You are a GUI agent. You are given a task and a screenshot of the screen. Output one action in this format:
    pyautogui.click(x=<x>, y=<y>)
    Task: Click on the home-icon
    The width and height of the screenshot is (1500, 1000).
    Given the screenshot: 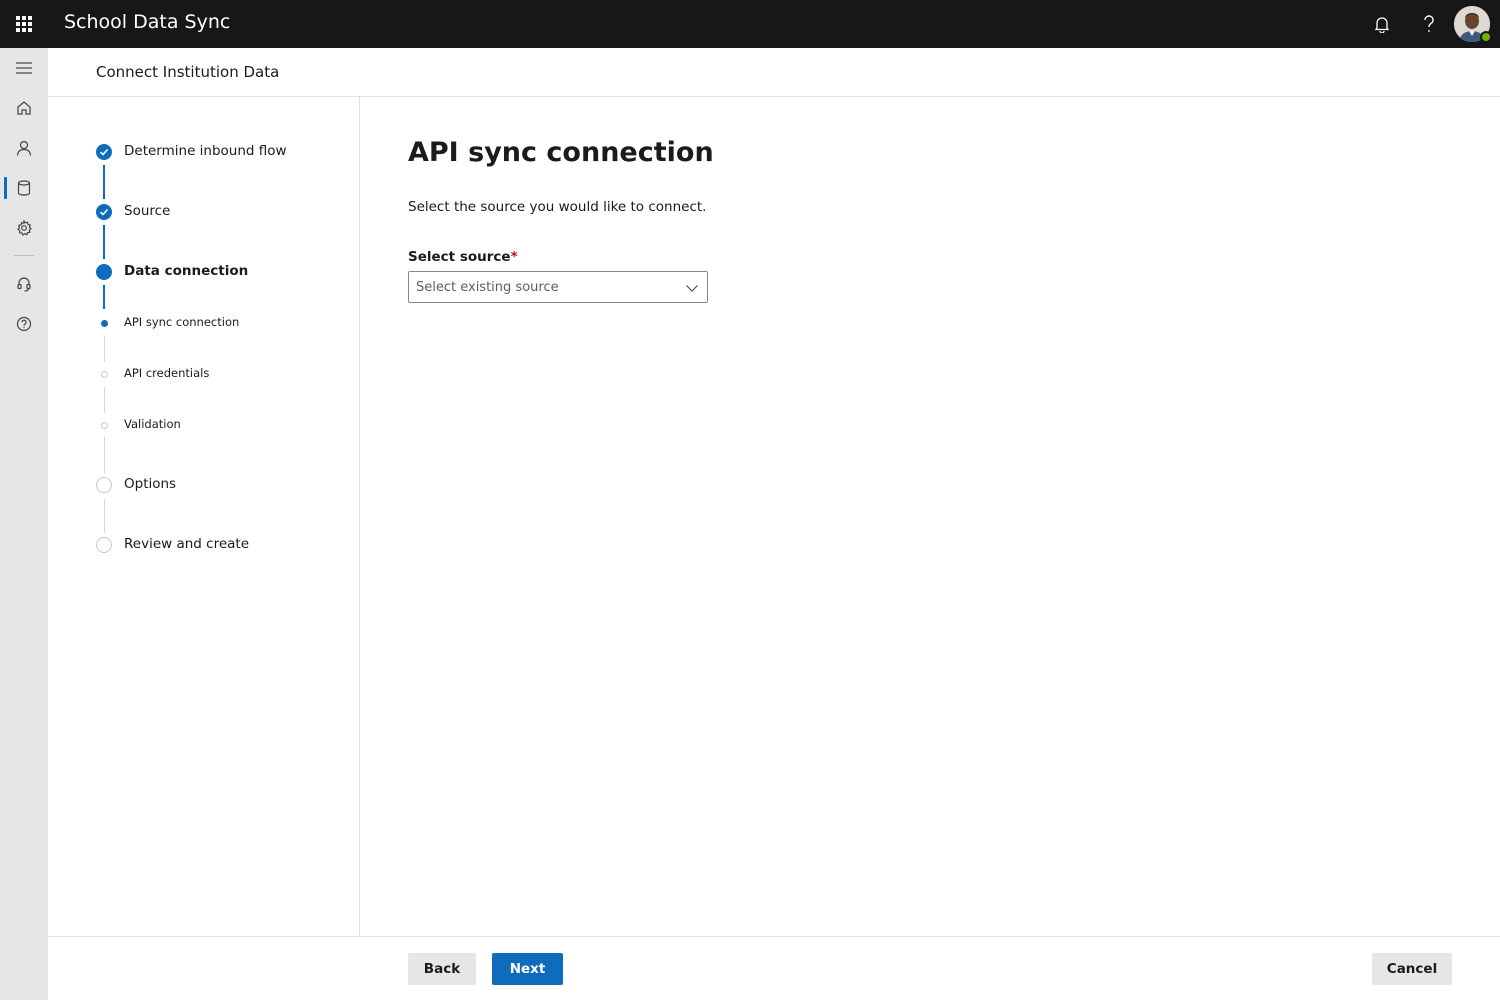 What is the action you would take?
    pyautogui.click(x=24, y=108)
    